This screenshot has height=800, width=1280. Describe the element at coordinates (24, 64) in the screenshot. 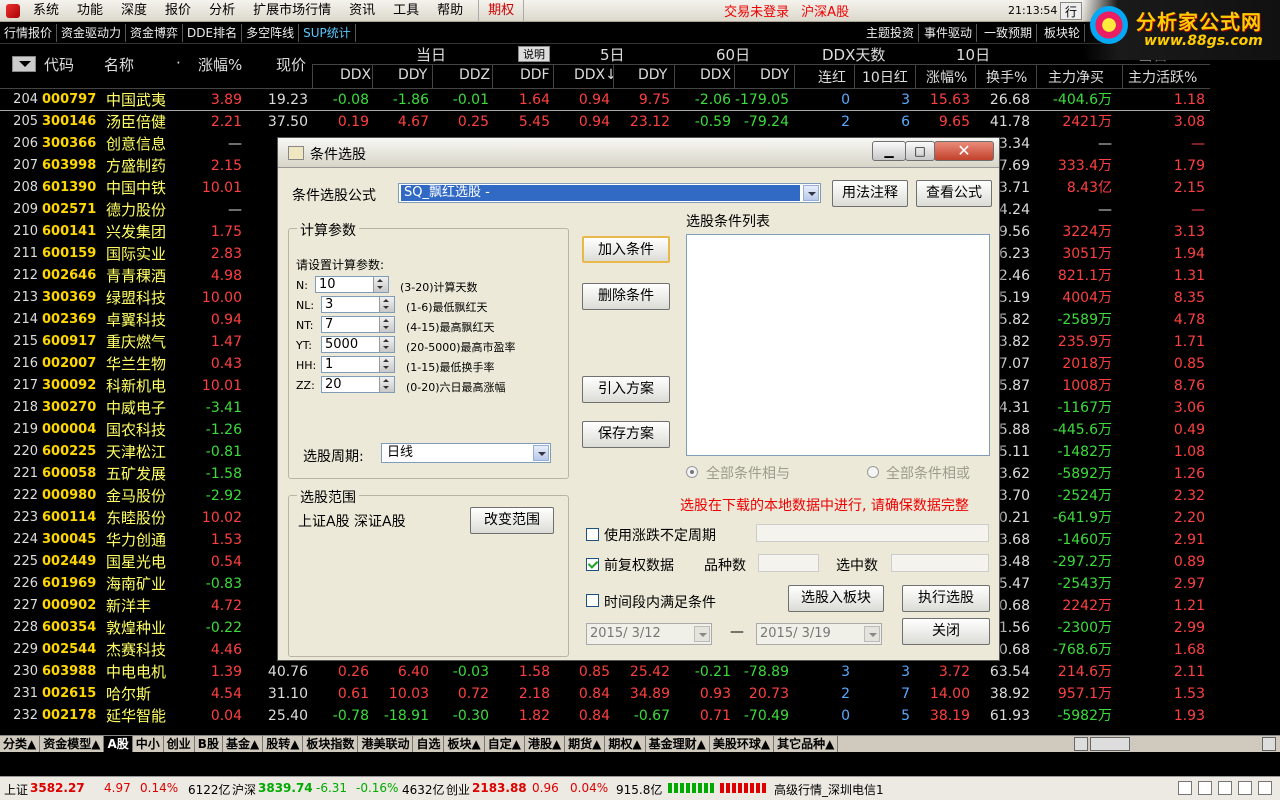

I see `sort-dropdown-icon` at that location.